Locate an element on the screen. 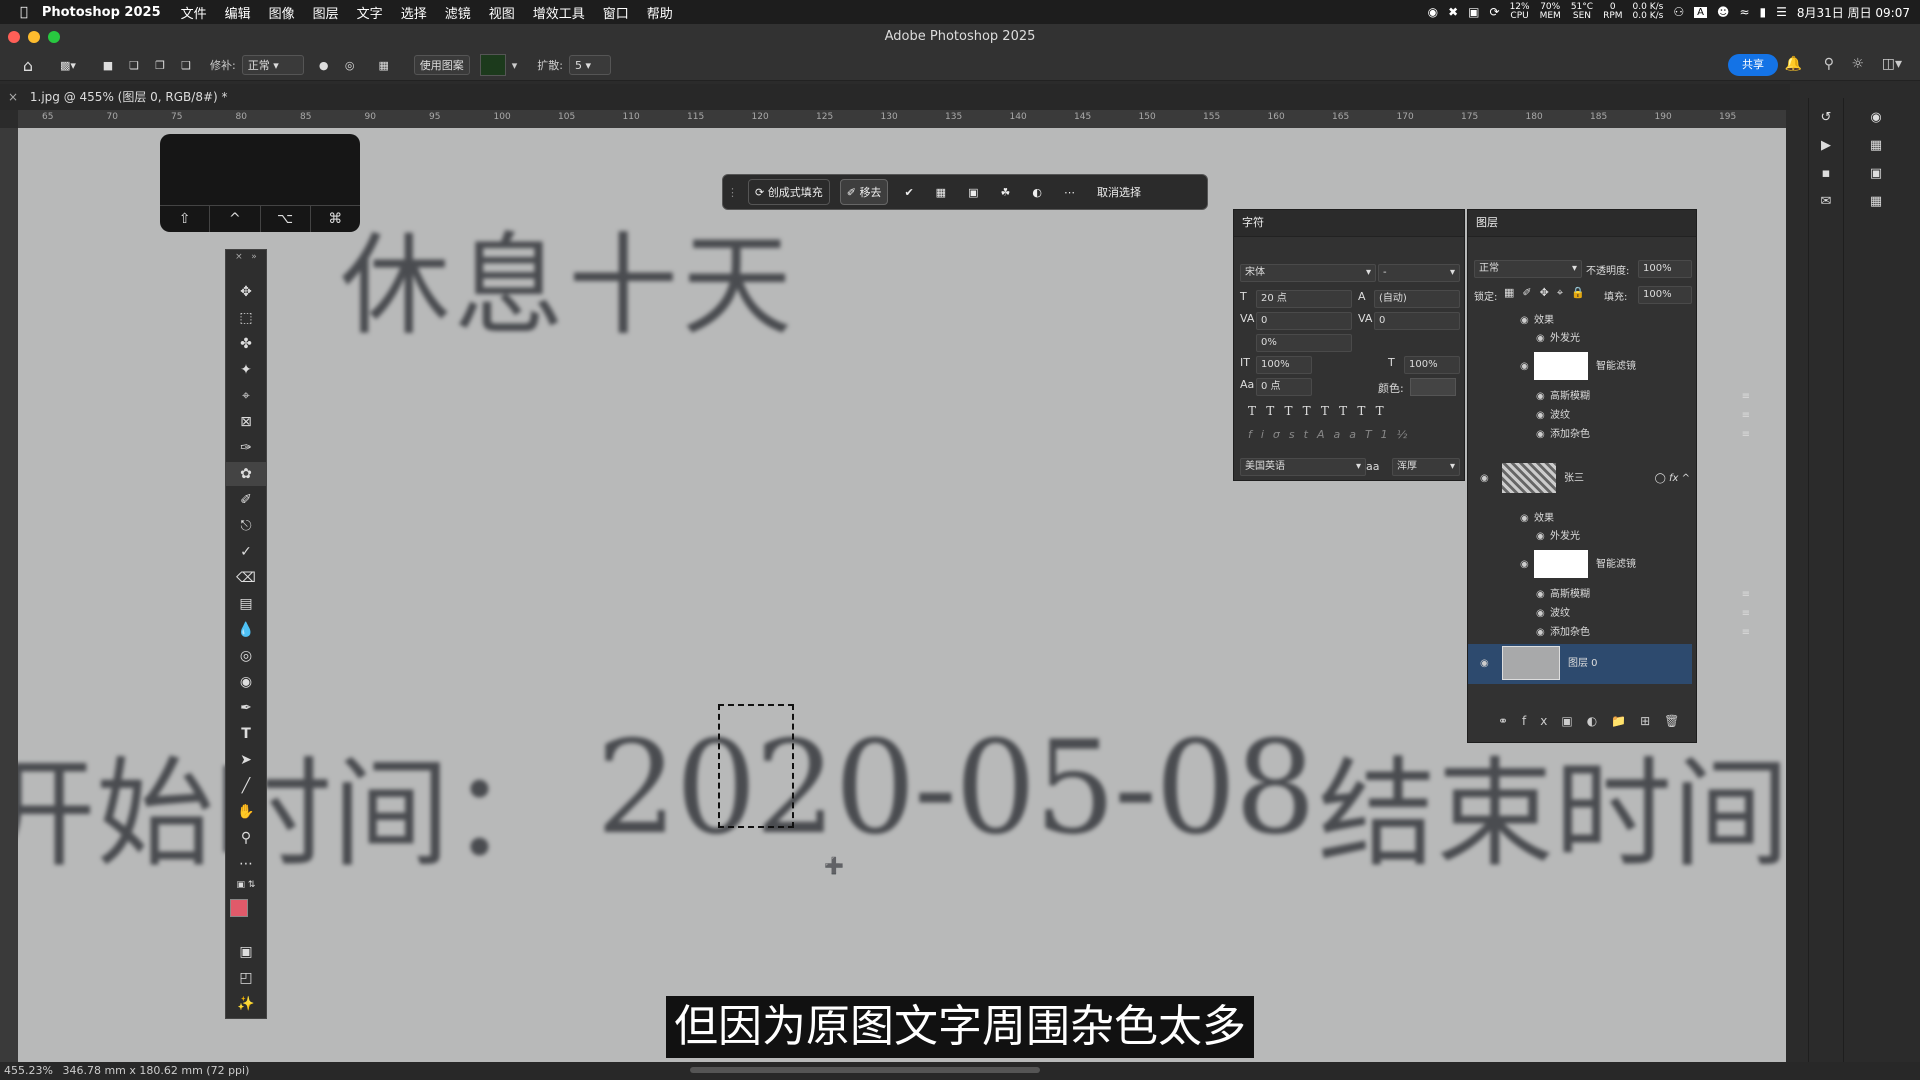 The height and width of the screenshot is (1080, 1920). workspace-icon: ◫▾ is located at coordinates (1892, 64).